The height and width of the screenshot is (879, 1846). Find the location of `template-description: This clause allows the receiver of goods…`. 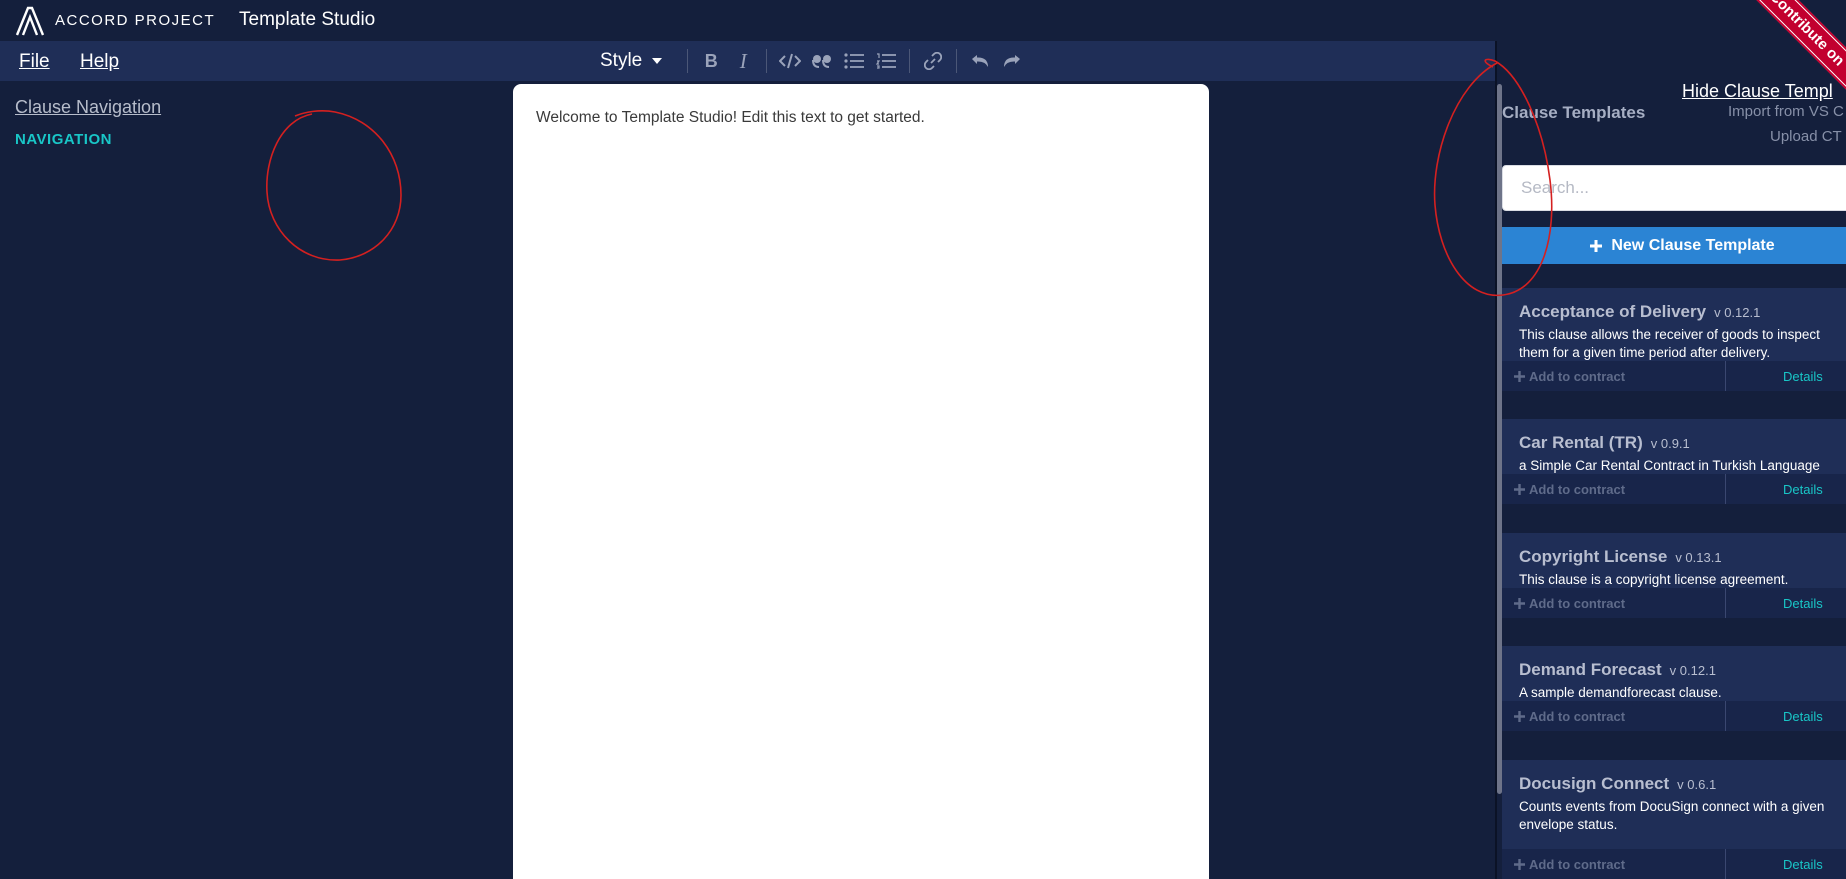

template-description: This clause allows the receiver of goods… is located at coordinates (1669, 343).